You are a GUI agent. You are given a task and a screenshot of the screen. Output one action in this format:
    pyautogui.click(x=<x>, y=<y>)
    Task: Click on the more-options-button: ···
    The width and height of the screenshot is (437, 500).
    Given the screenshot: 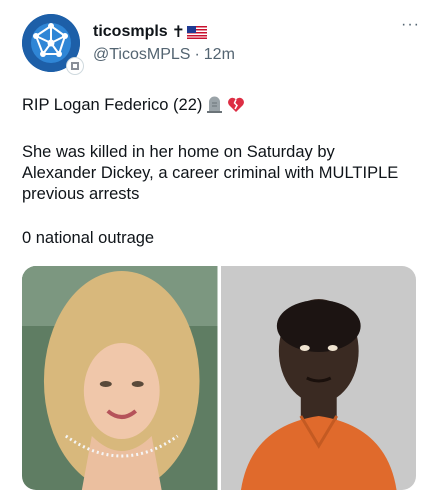 What is the action you would take?
    pyautogui.click(x=410, y=25)
    